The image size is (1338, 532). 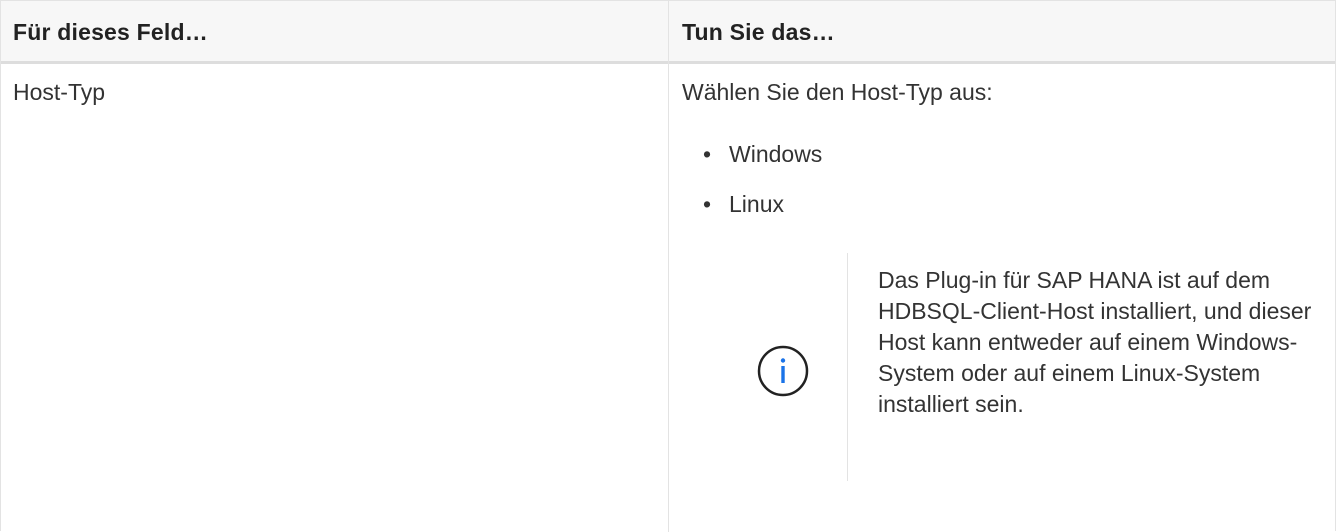 What do you see at coordinates (783, 371) in the screenshot?
I see `info-icon` at bounding box center [783, 371].